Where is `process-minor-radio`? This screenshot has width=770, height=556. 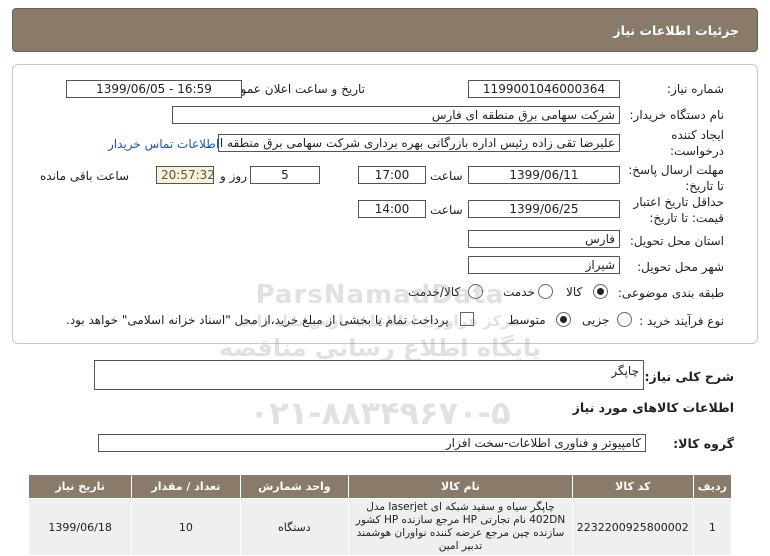
process-minor-radio is located at coordinates (624, 319).